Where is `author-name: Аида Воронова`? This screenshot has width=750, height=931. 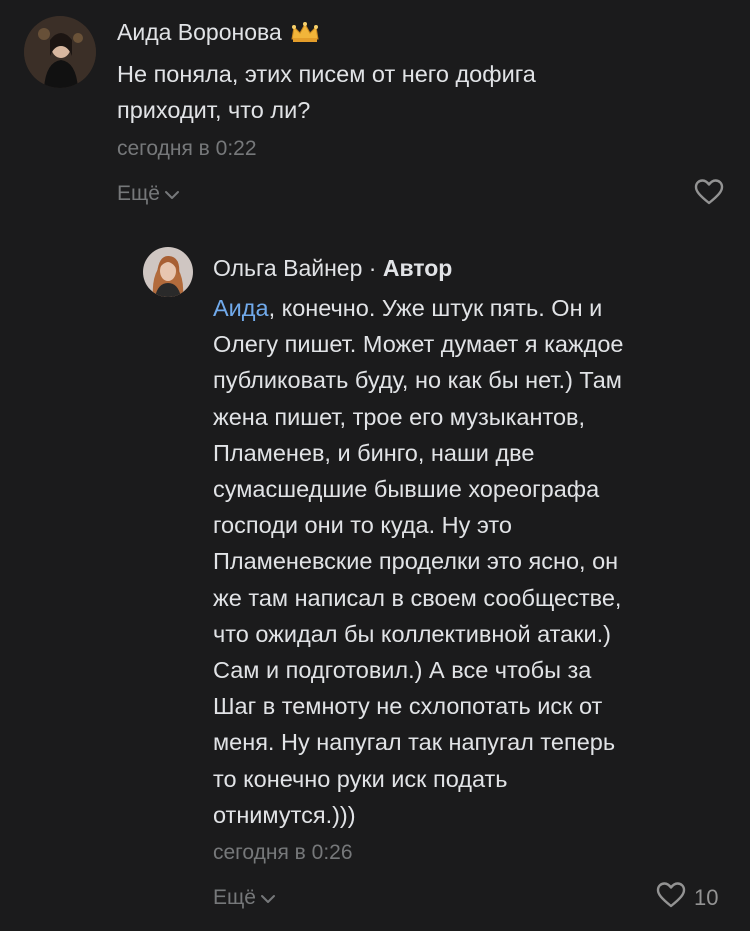 author-name: Аида Воронова is located at coordinates (199, 32).